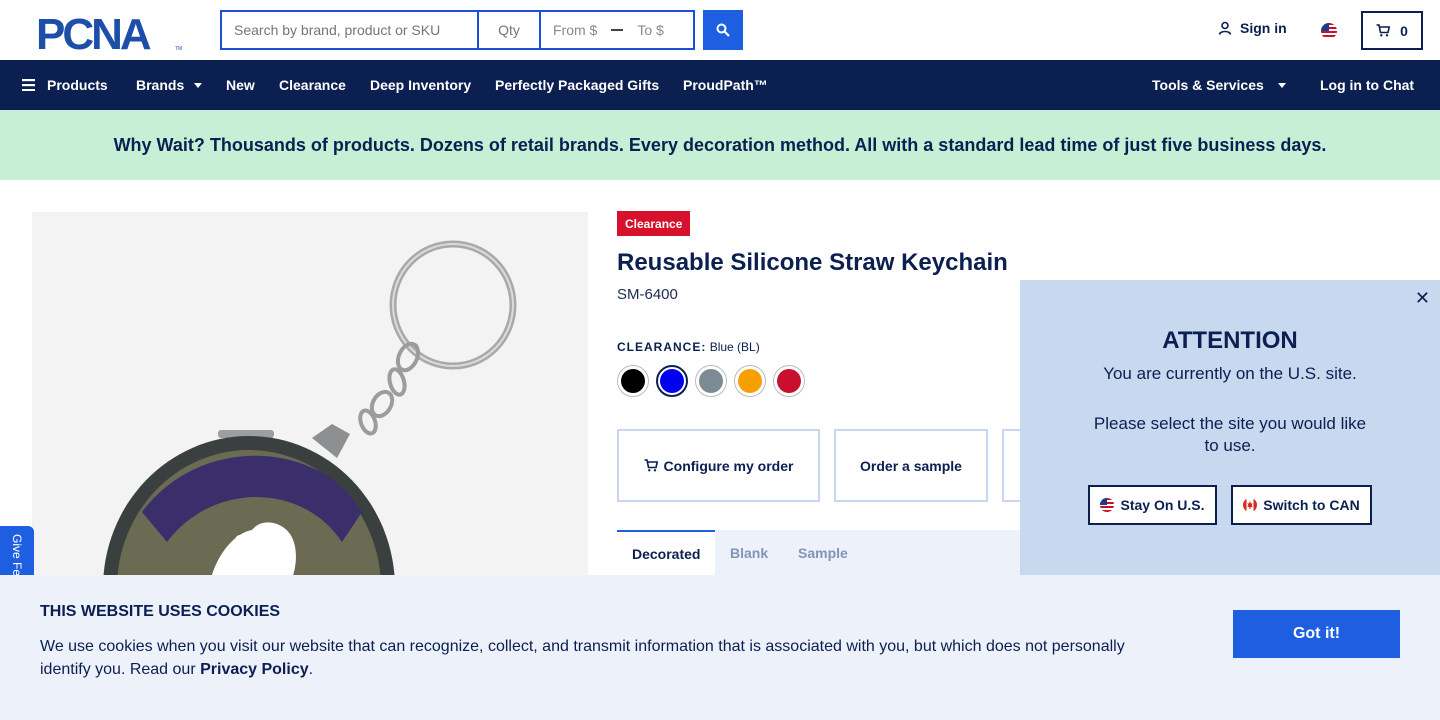  I want to click on svg-text: TM, so click(178, 49).